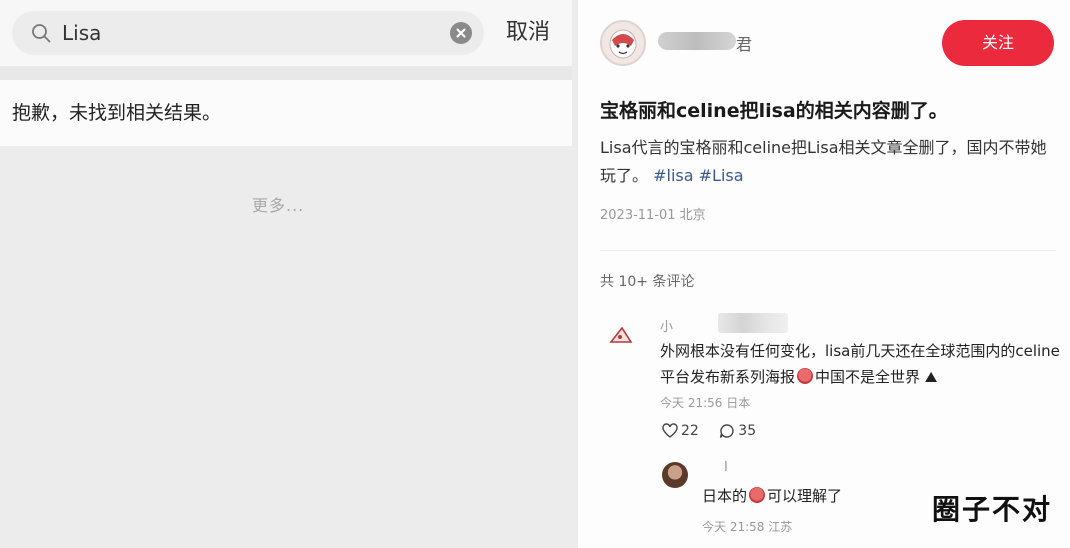  Describe the element at coordinates (673, 175) in the screenshot. I see `hashtag: #lisa` at that location.